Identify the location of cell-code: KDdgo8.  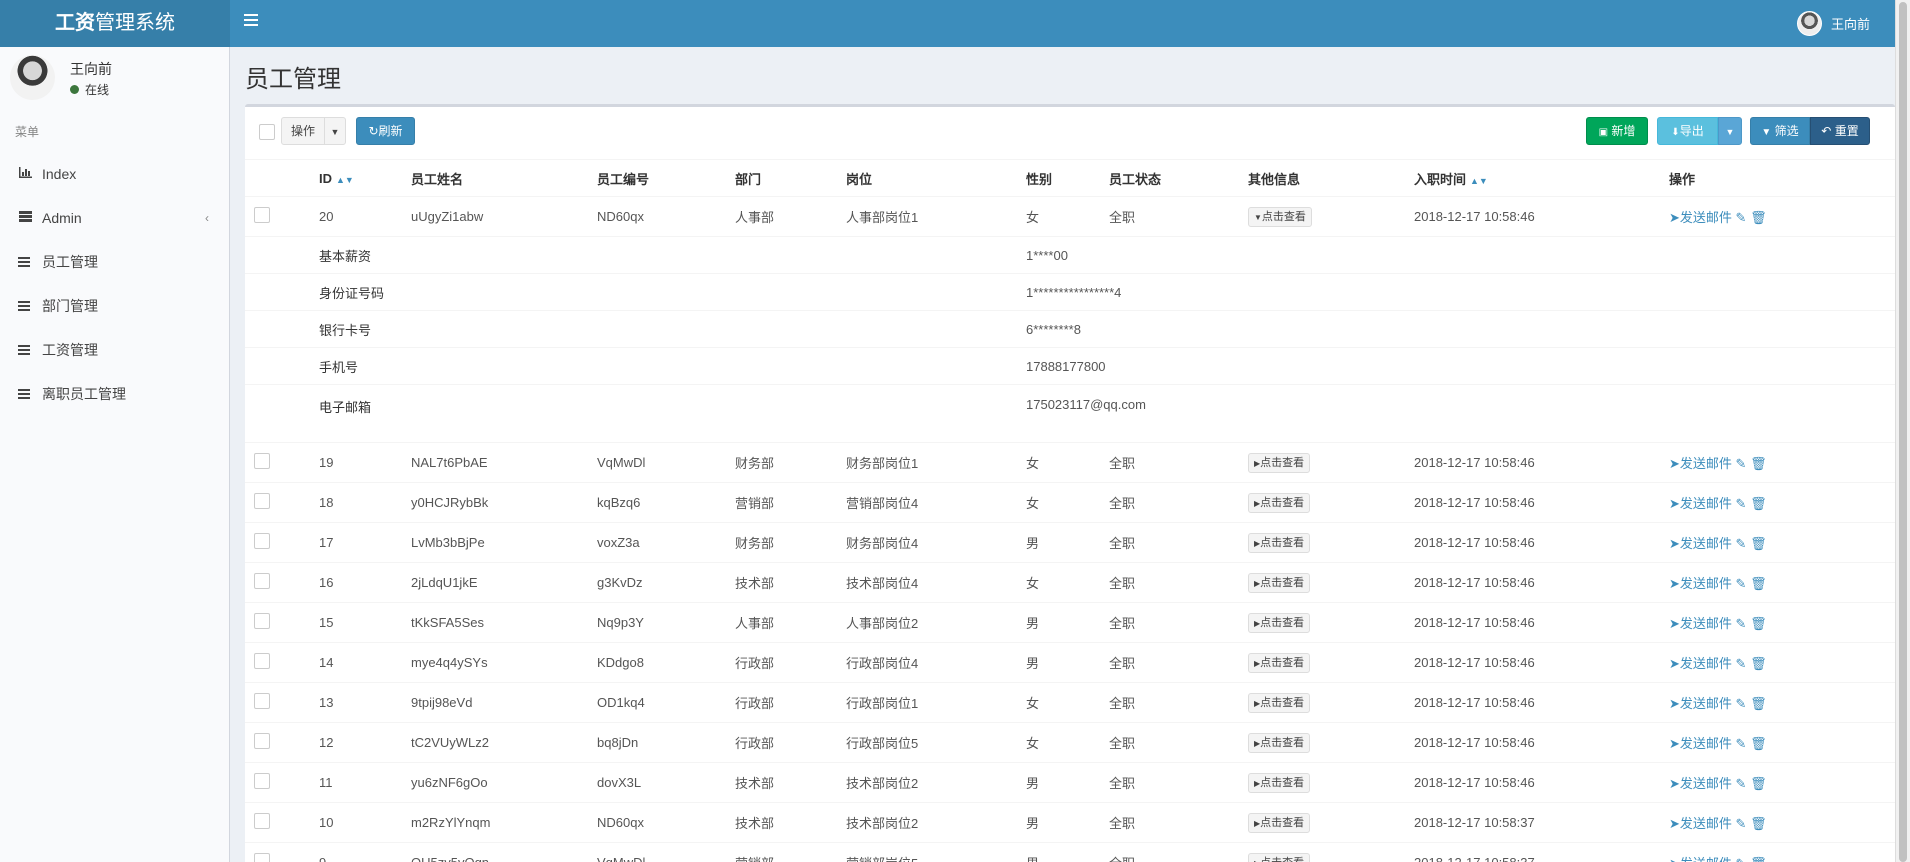
(666, 662).